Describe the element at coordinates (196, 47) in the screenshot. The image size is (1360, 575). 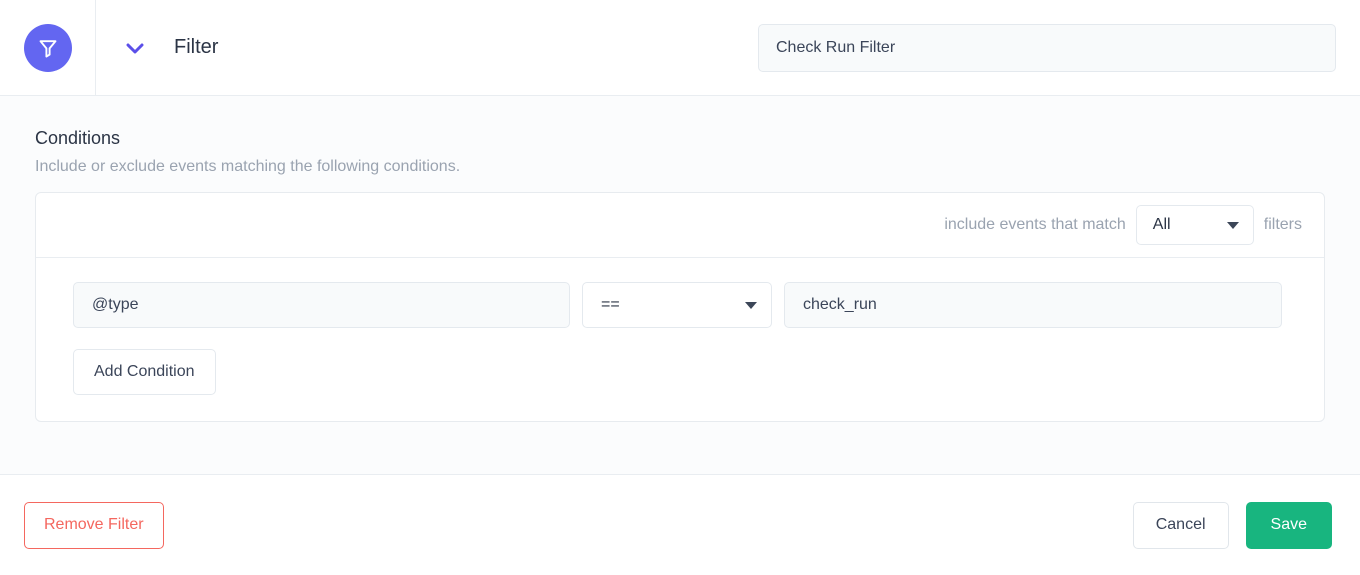
I see `page-title: Filter` at that location.